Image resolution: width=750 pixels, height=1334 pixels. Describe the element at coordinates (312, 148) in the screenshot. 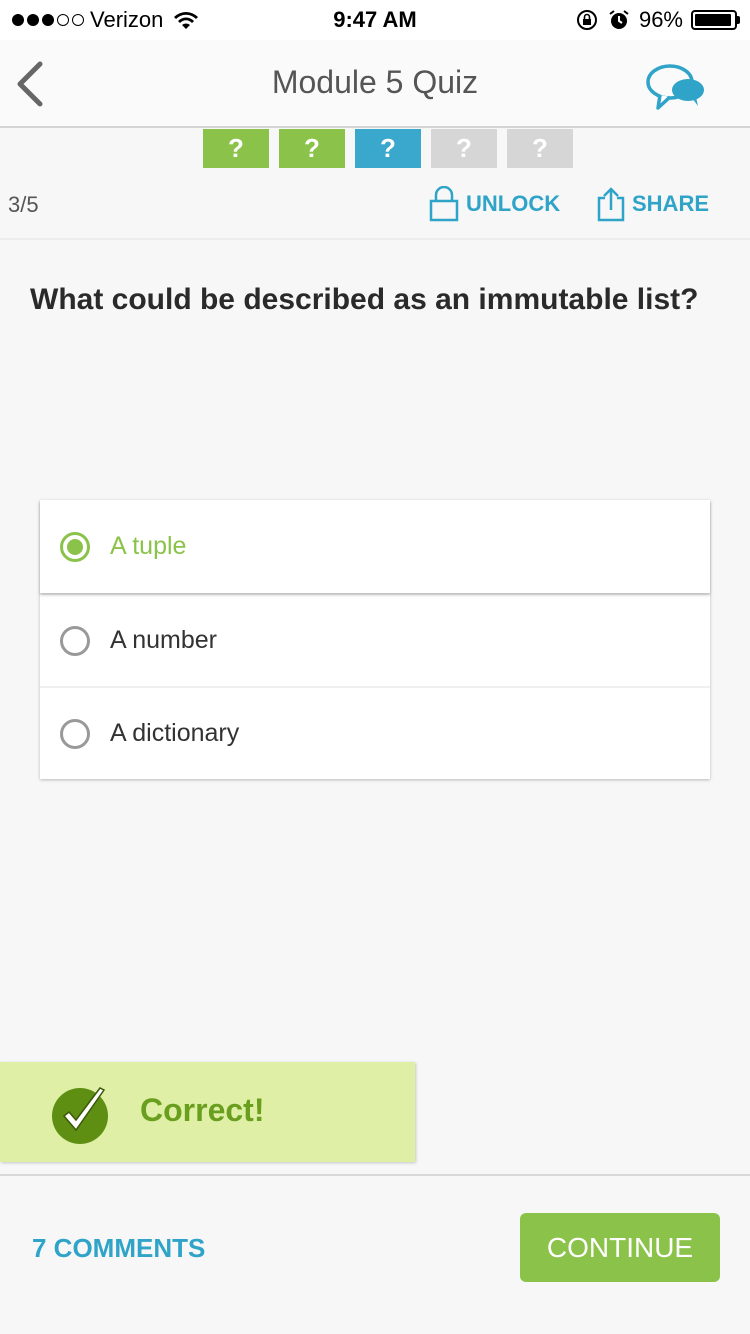

I see `progress-question-2: ?` at that location.